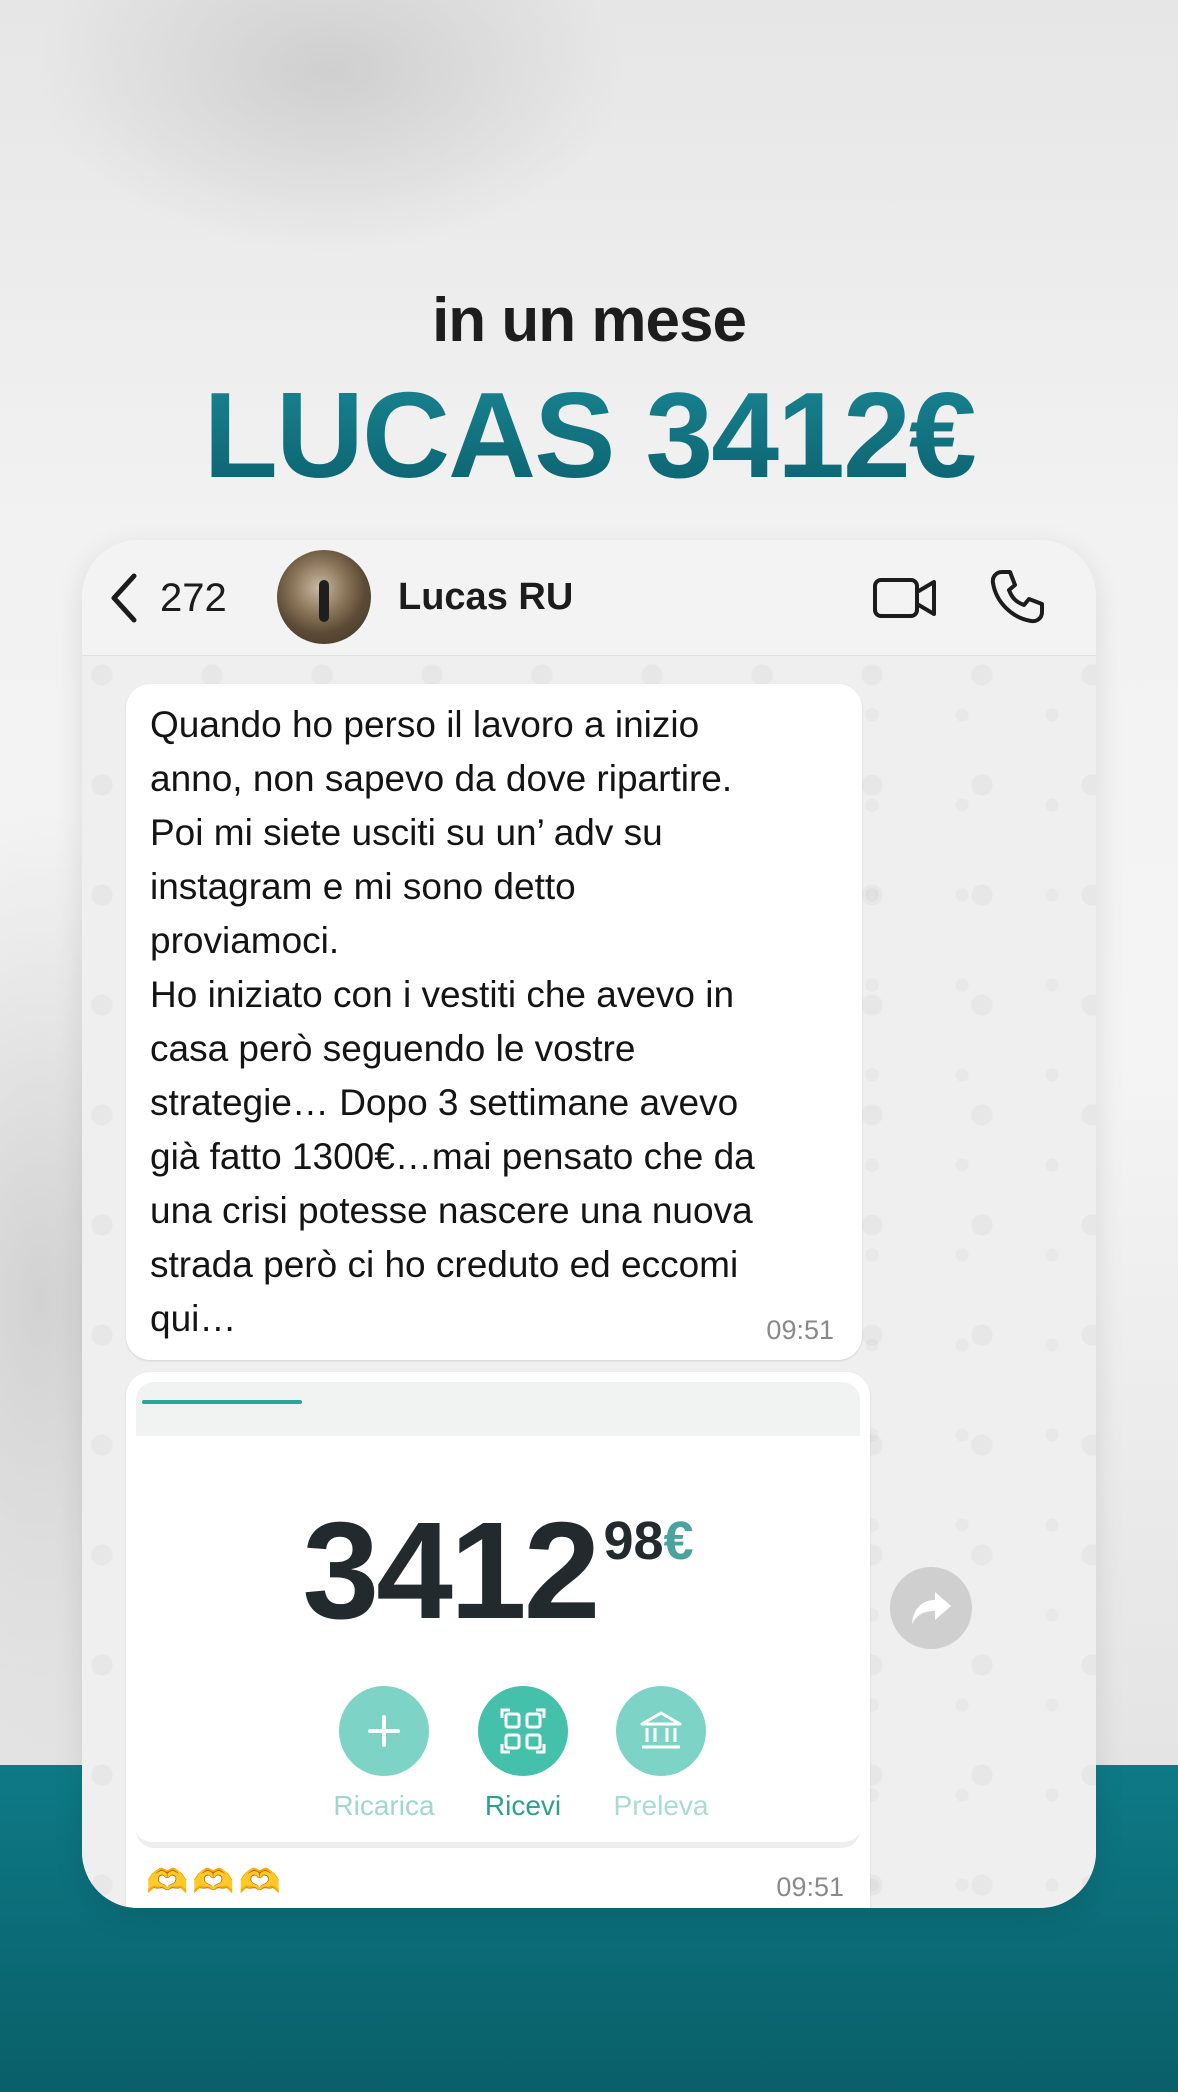 This screenshot has width=1178, height=2092. What do you see at coordinates (523, 1805) in the screenshot?
I see `action-ricevi-label: Ricevi` at bounding box center [523, 1805].